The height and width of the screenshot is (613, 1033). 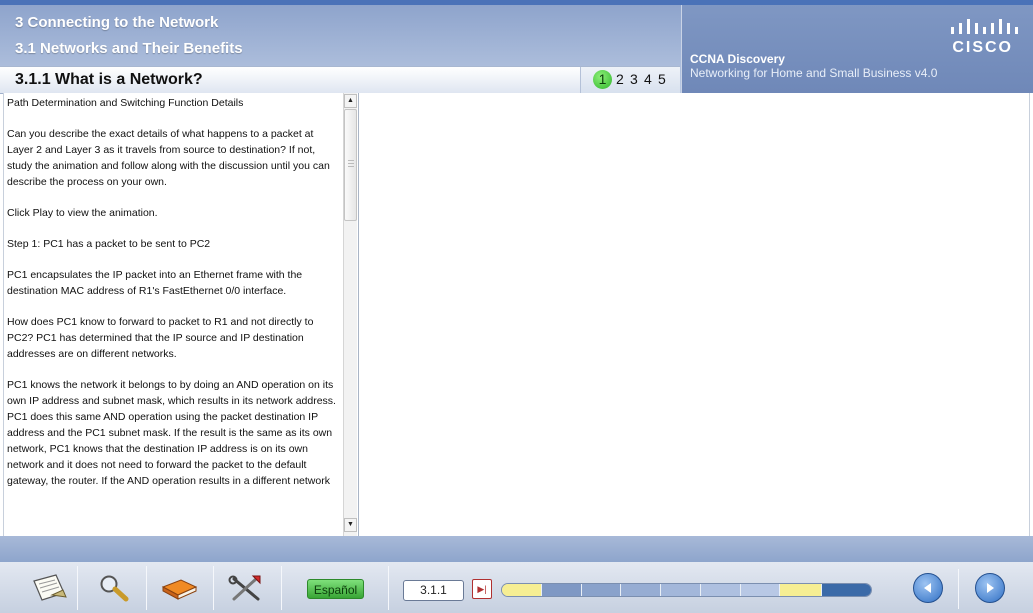 I want to click on scroll-up-button: ▲, so click(x=350, y=101).